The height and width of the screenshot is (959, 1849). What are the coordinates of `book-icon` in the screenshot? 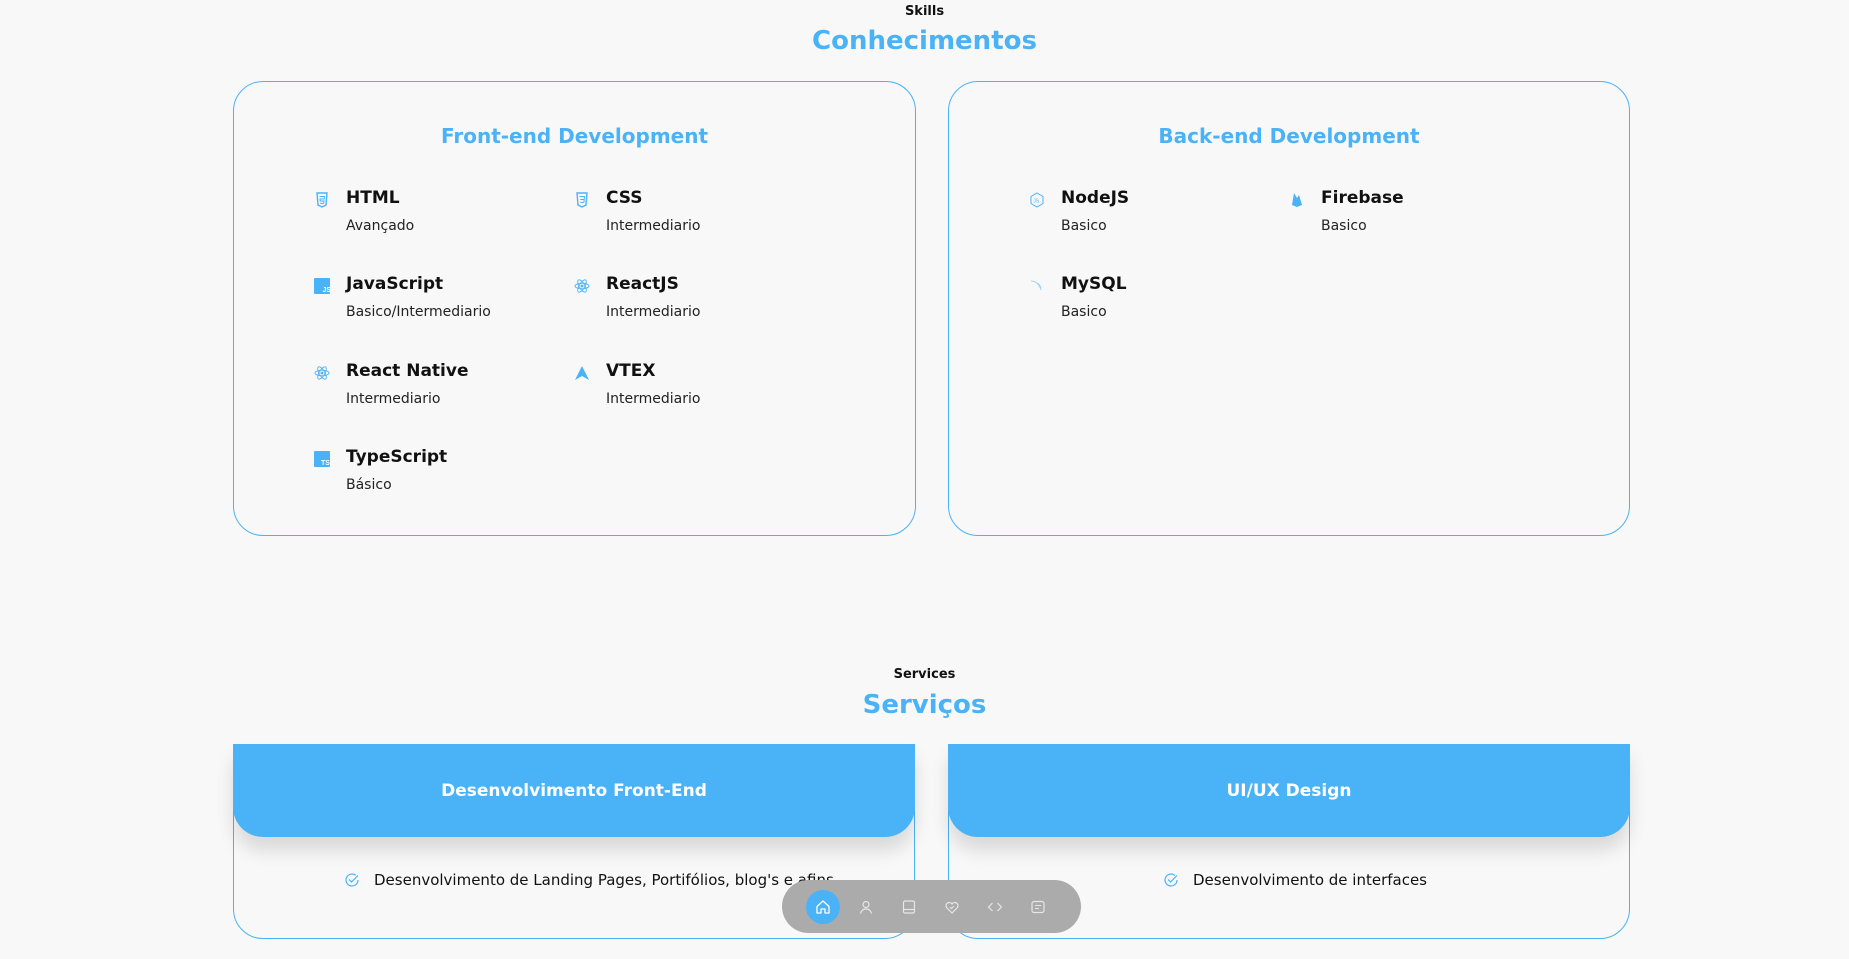 It's located at (909, 907).